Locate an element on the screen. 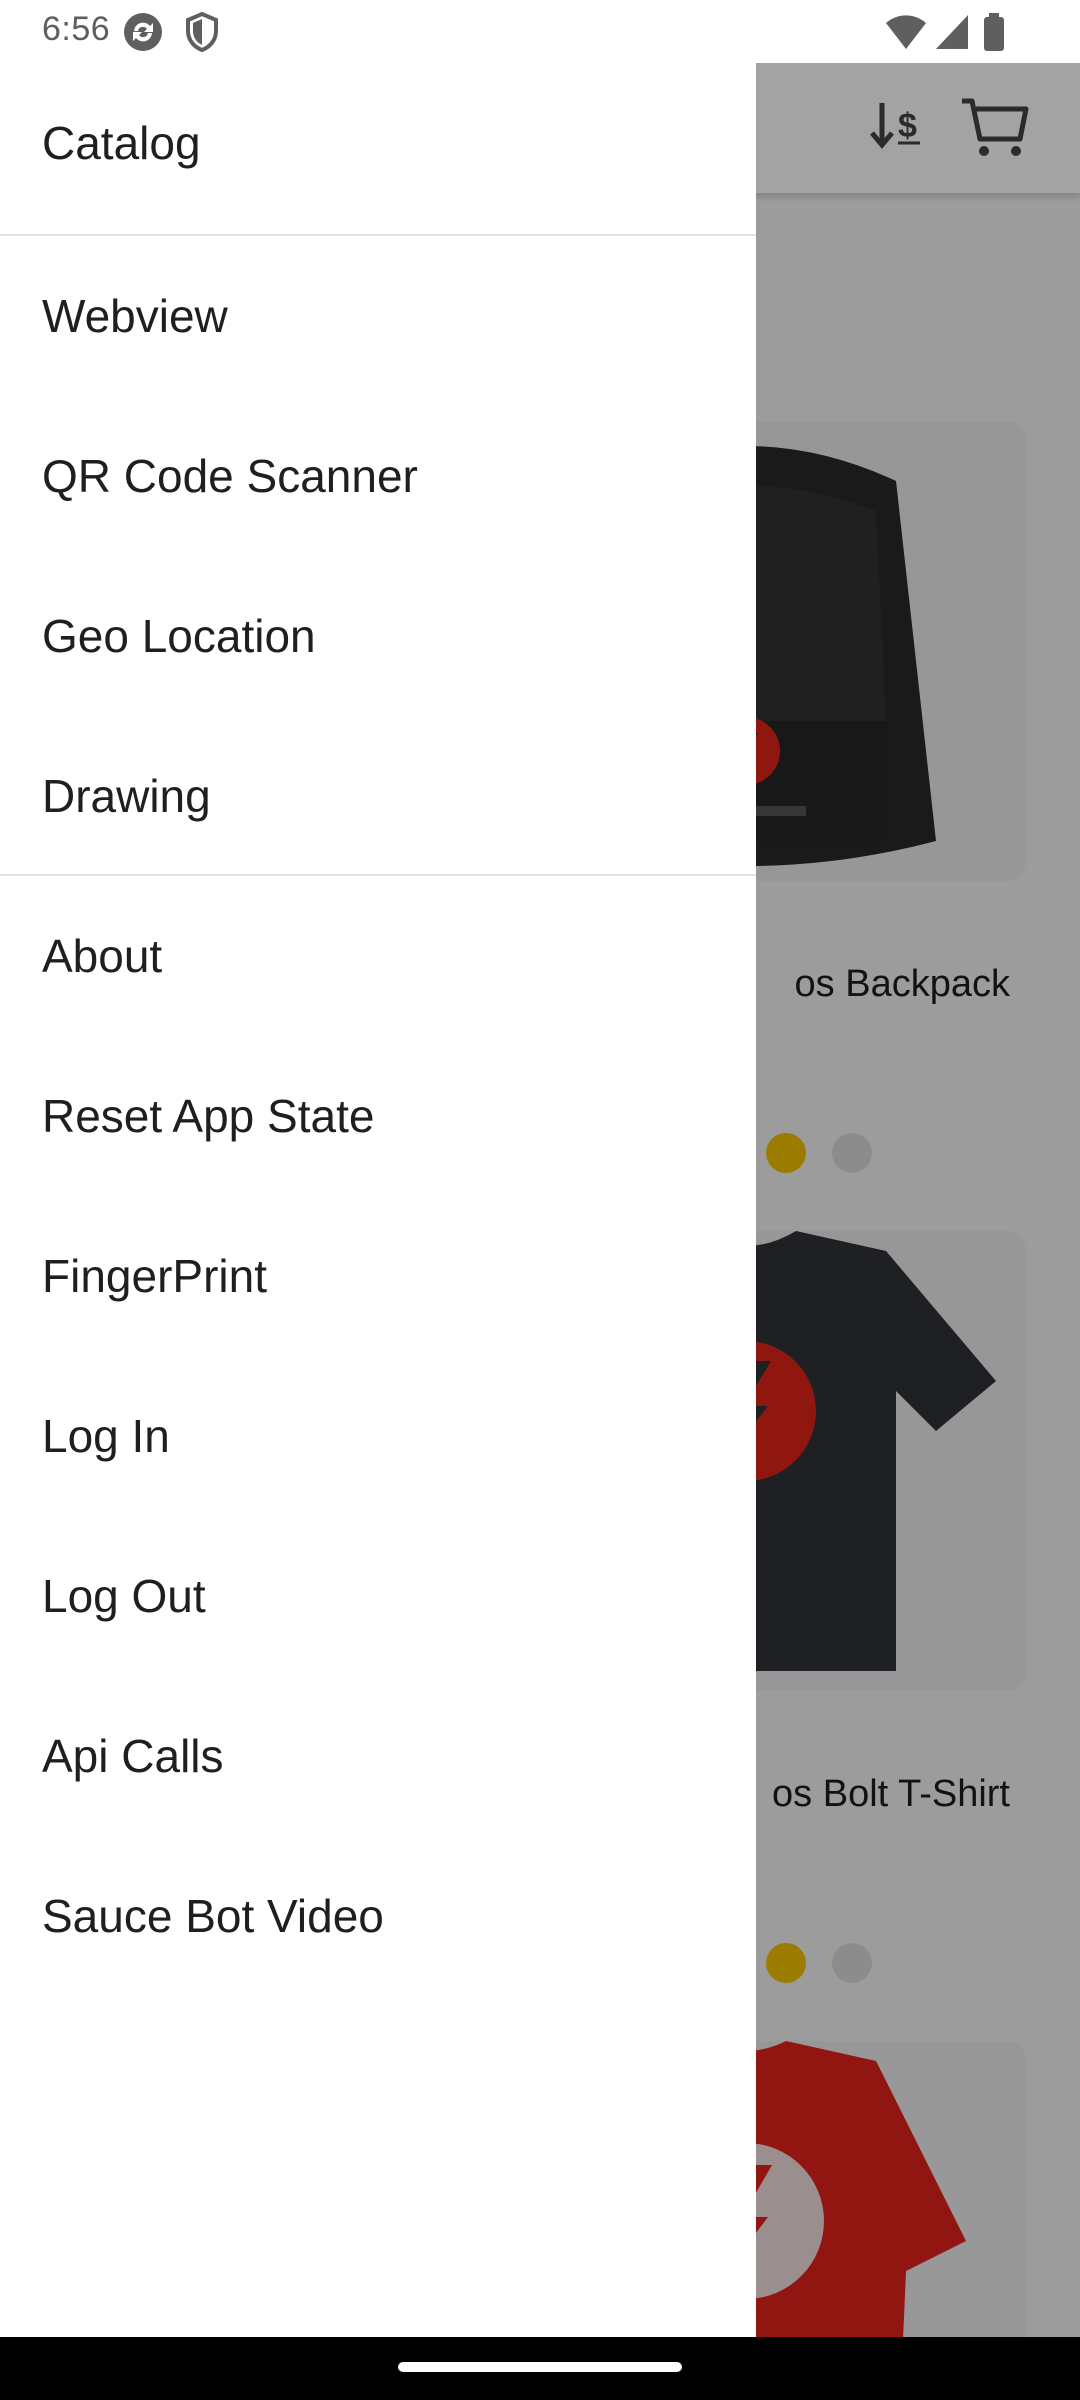 This screenshot has height=2400, width=1080. menu-item-log-in: Log In is located at coordinates (378, 1436).